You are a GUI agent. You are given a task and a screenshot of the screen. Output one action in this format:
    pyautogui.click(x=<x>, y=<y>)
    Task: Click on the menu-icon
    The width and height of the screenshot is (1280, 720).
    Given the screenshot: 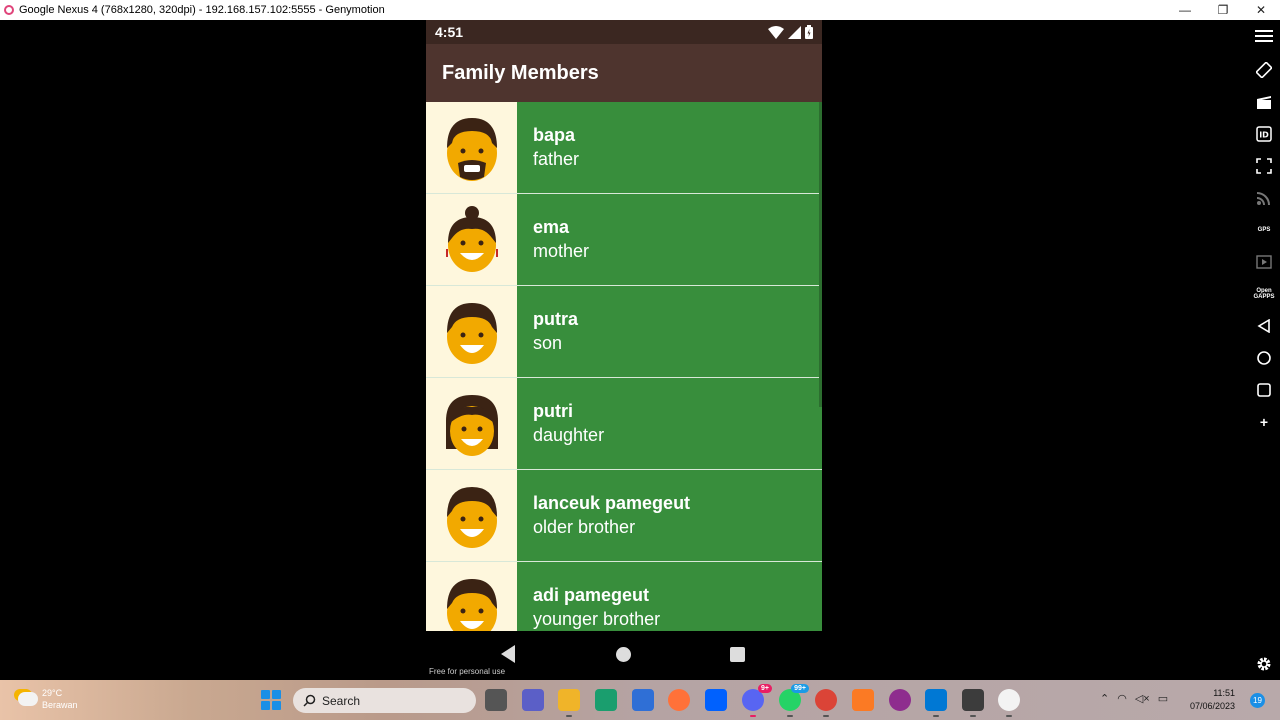 What is the action you would take?
    pyautogui.click(x=1264, y=36)
    